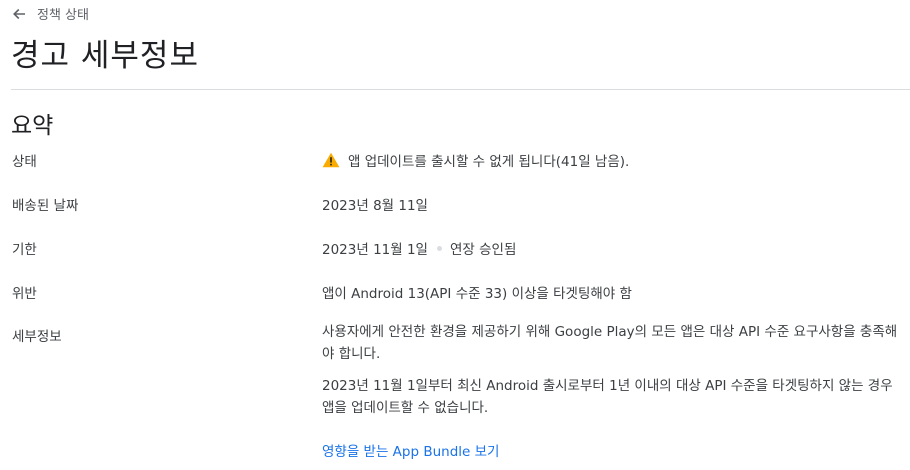 Image resolution: width=910 pixels, height=470 pixels. I want to click on warning-icon, so click(331, 160).